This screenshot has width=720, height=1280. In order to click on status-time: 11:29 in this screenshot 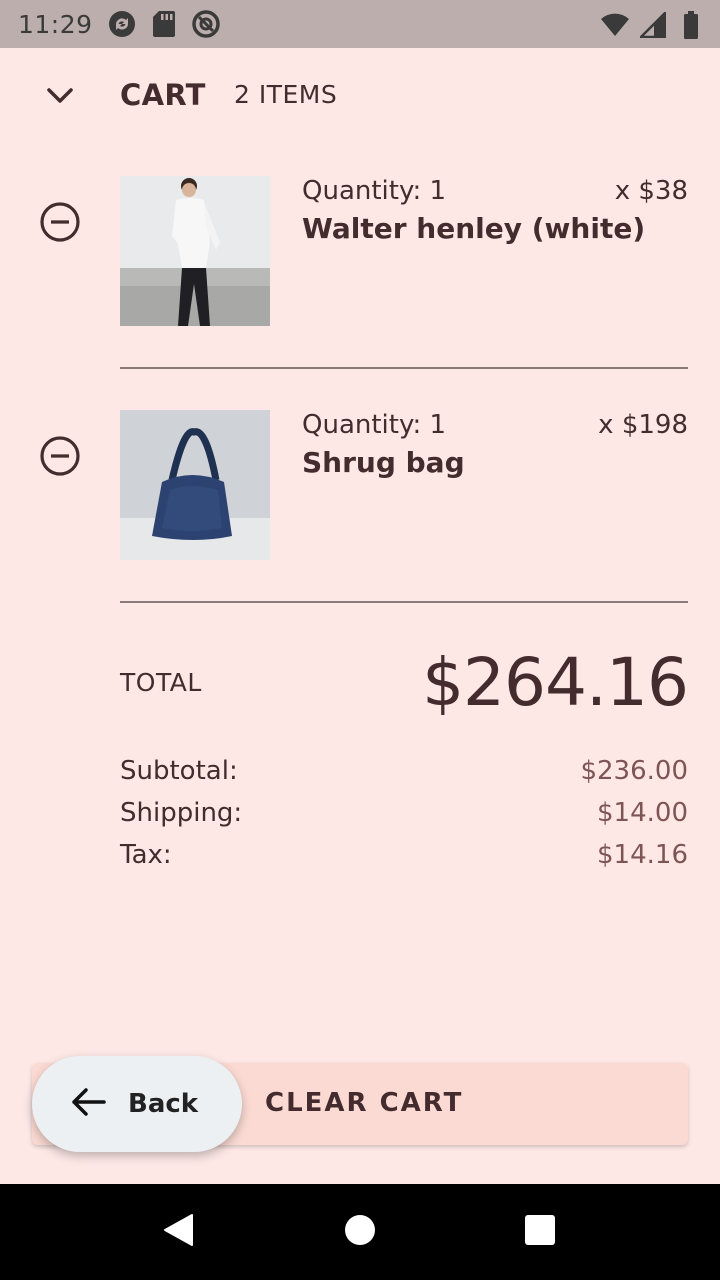, I will do `click(55, 24)`.